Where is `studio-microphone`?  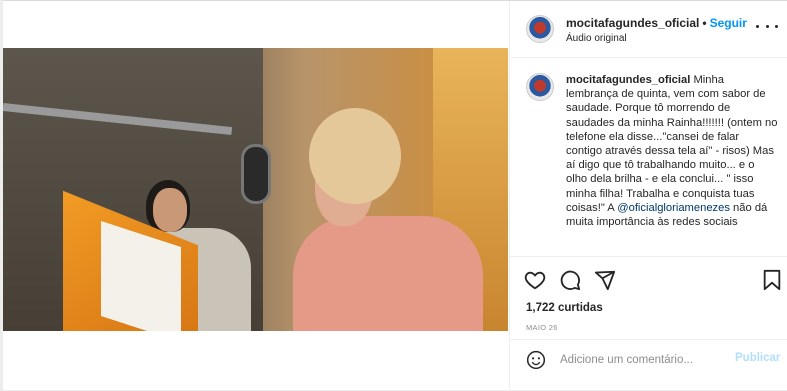 studio-microphone is located at coordinates (256, 174).